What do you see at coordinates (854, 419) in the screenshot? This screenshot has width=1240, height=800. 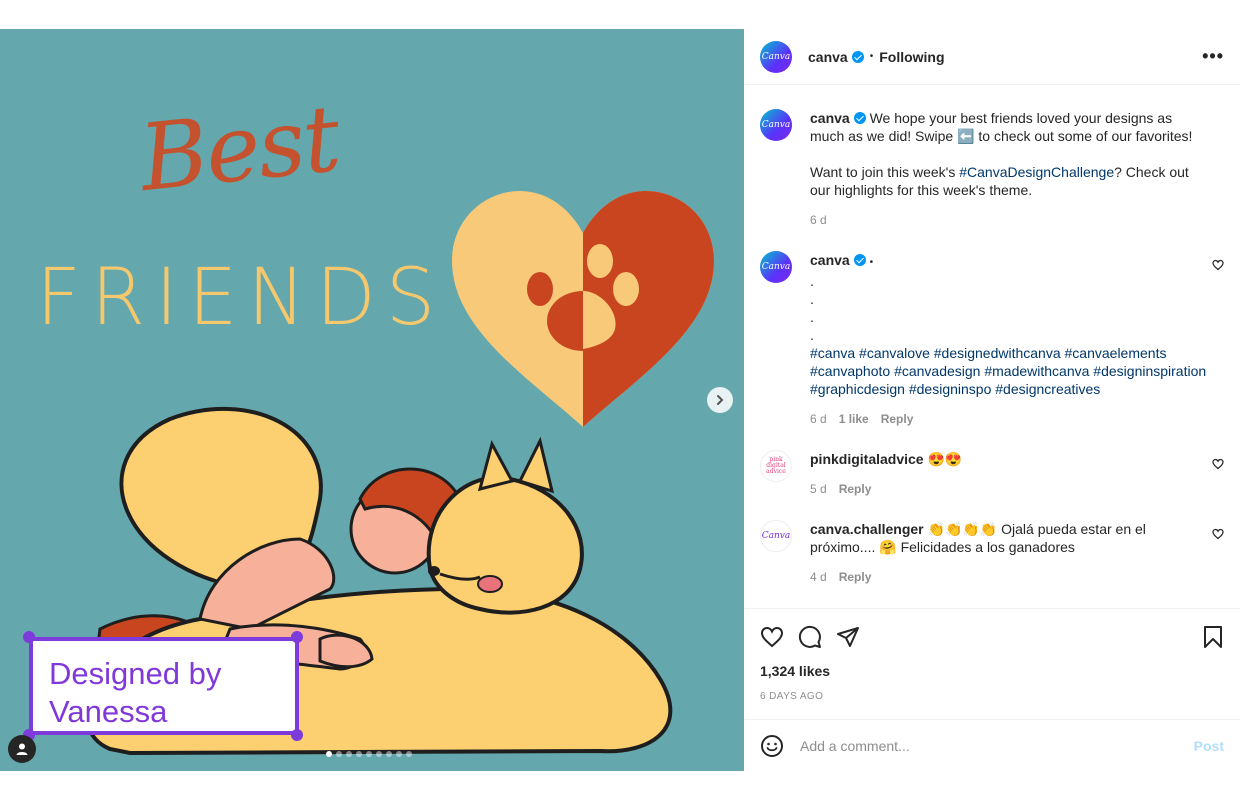 I see `likes-count-link: 1 like` at bounding box center [854, 419].